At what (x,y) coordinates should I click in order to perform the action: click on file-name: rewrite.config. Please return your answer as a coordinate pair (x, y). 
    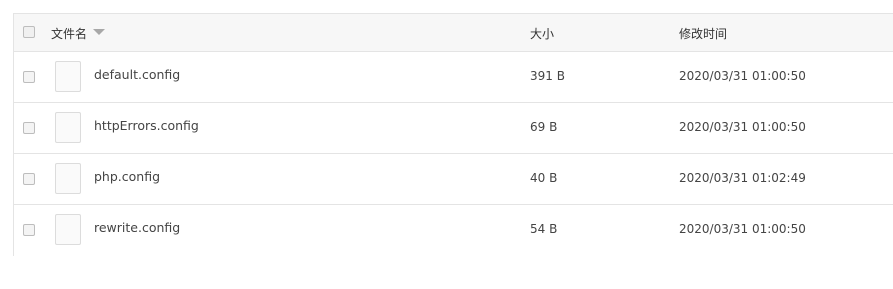
    Looking at the image, I should click on (137, 227).